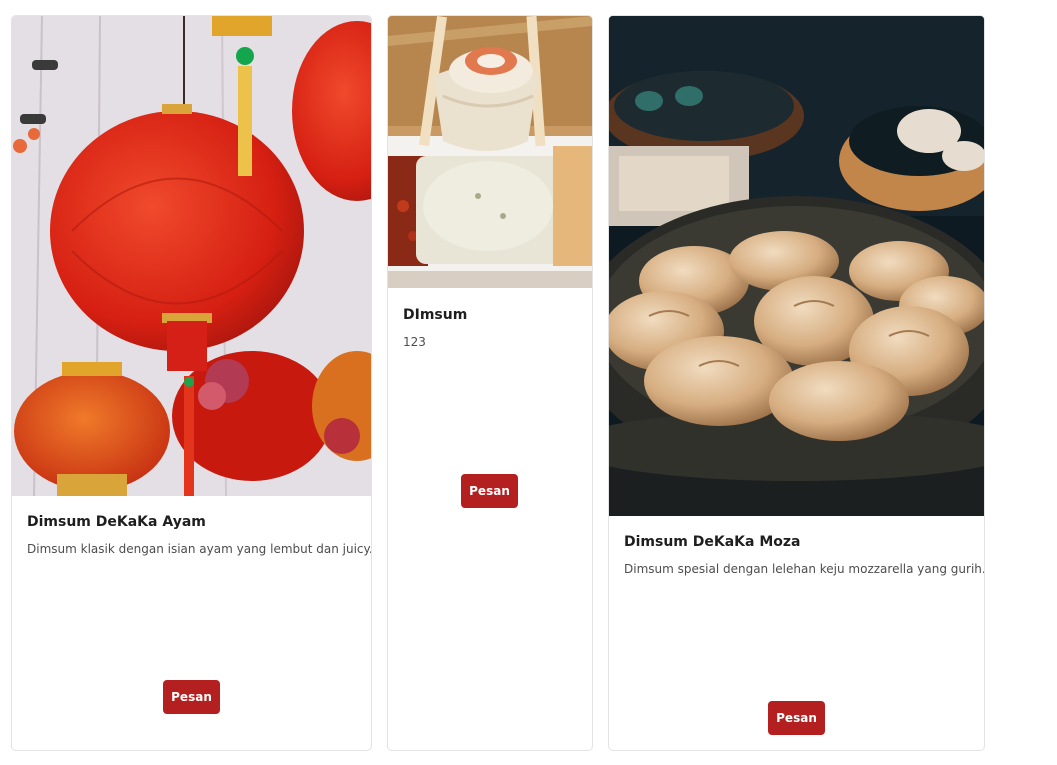  What do you see at coordinates (116, 522) in the screenshot?
I see `product-name: Dimsum DeKaKa Ayam` at bounding box center [116, 522].